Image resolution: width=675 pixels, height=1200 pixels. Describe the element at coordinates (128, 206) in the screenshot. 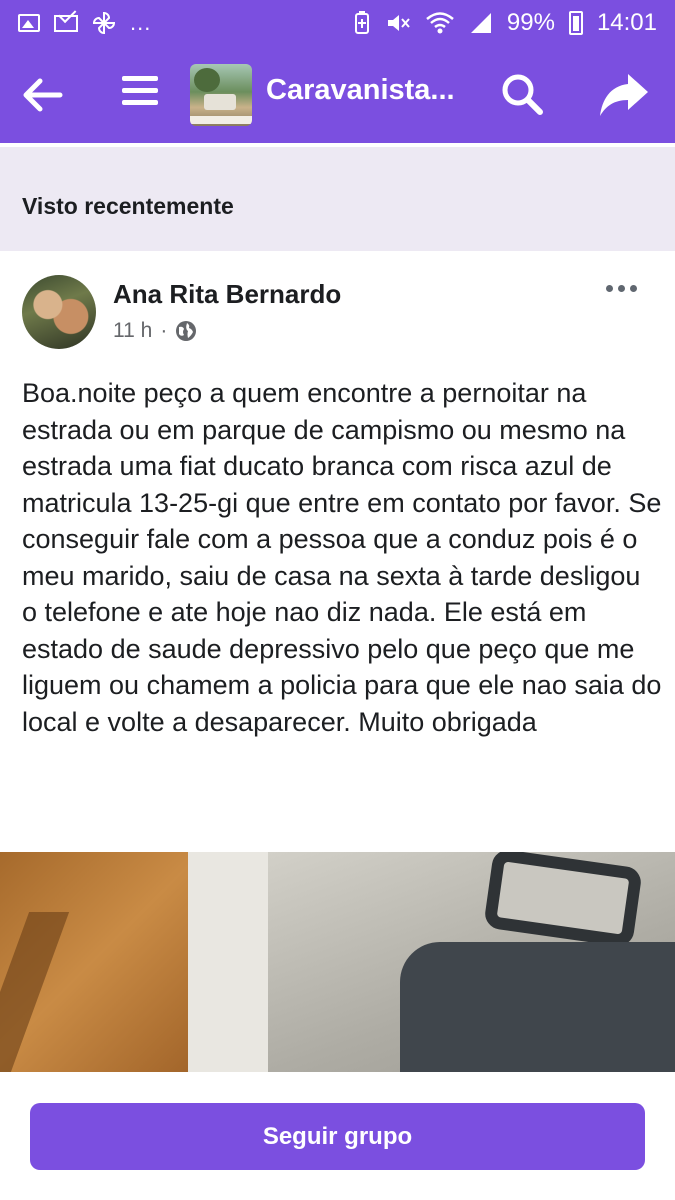

I see `recently-viewed-label: Visto recentemente` at that location.